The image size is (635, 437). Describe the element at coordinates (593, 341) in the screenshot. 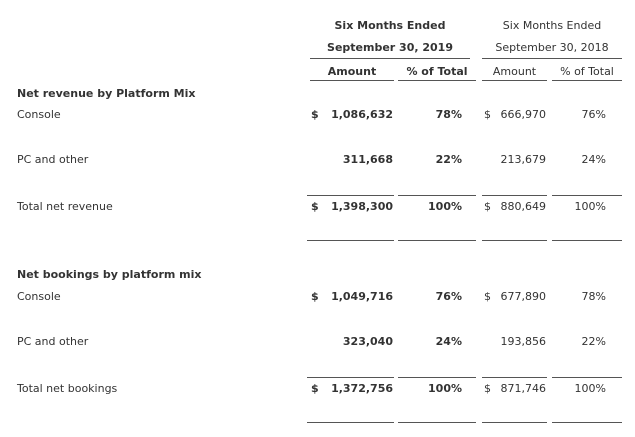

I see `bookings-row-pct-2018: 22%` at that location.